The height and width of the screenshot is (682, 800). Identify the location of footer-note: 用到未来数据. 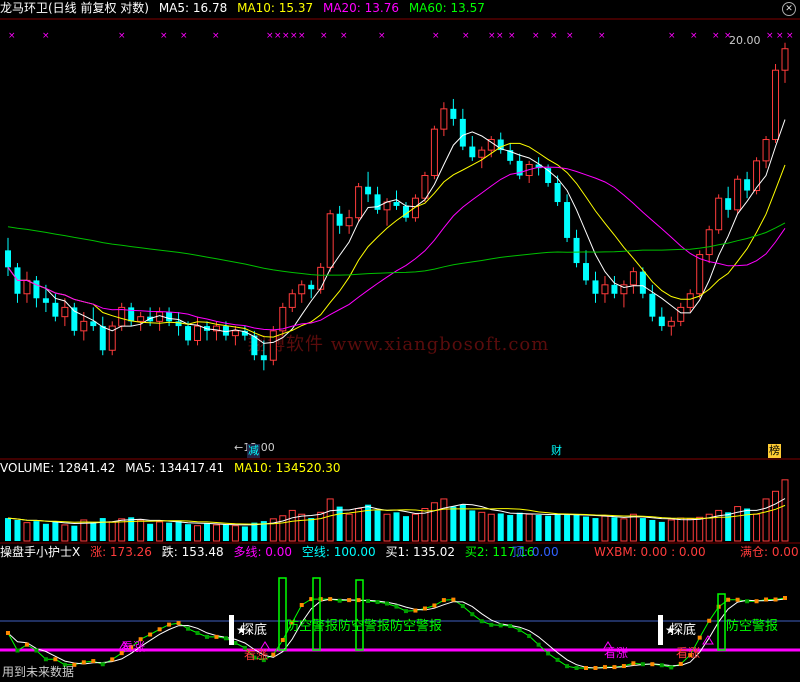
(38, 672).